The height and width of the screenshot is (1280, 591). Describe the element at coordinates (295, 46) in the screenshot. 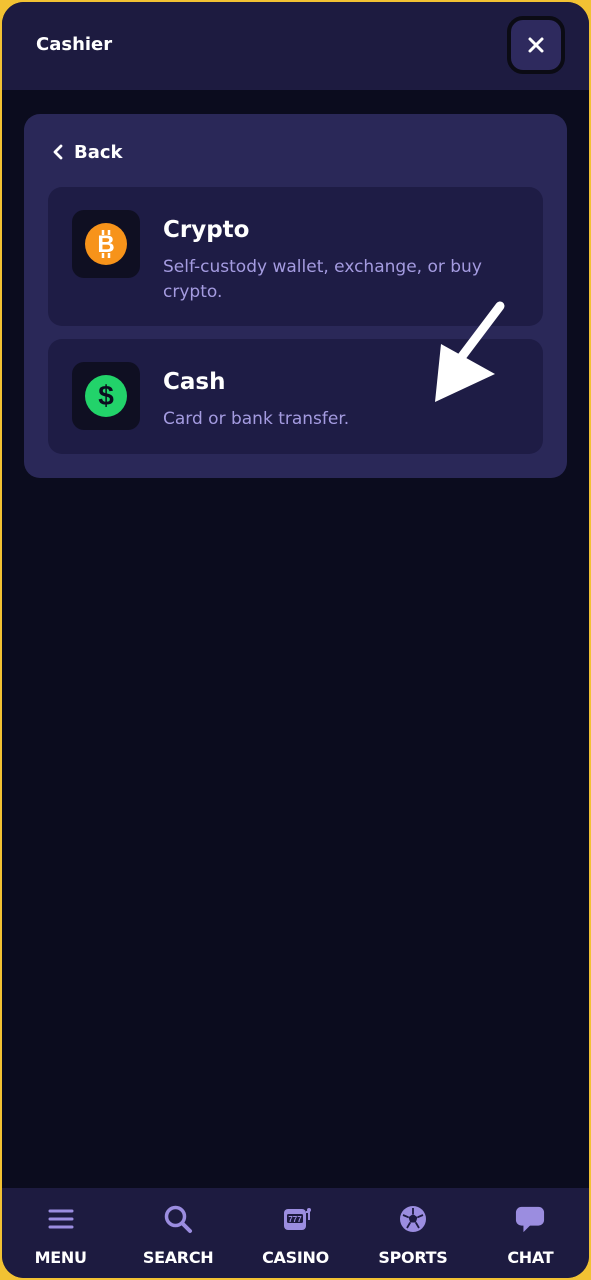

I see `header: Cashier` at that location.